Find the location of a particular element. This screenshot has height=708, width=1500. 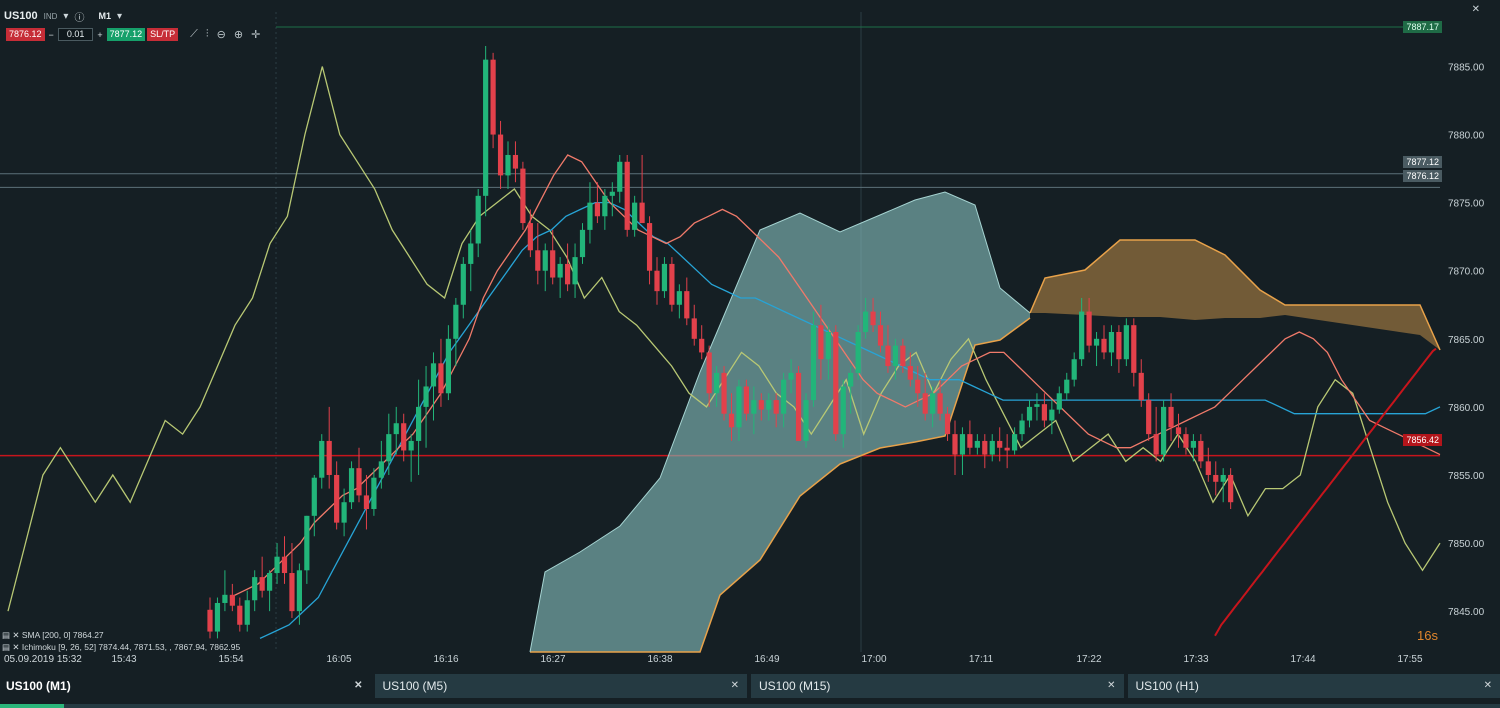

ichimoku-legend-icon: ▤ ✕ is located at coordinates (12, 647).